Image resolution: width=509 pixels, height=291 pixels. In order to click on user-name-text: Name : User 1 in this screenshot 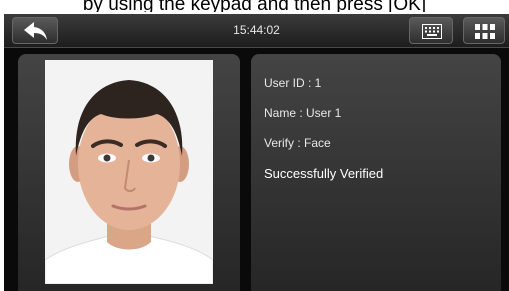, I will do `click(303, 113)`.